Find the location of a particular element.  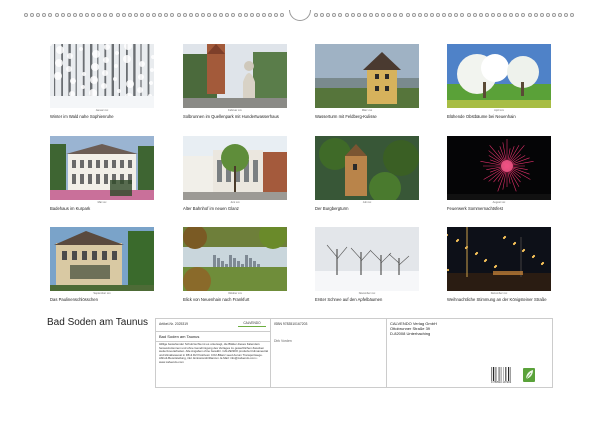

publisher-line: D-82008 Unterhaching is located at coordinates (410, 333).